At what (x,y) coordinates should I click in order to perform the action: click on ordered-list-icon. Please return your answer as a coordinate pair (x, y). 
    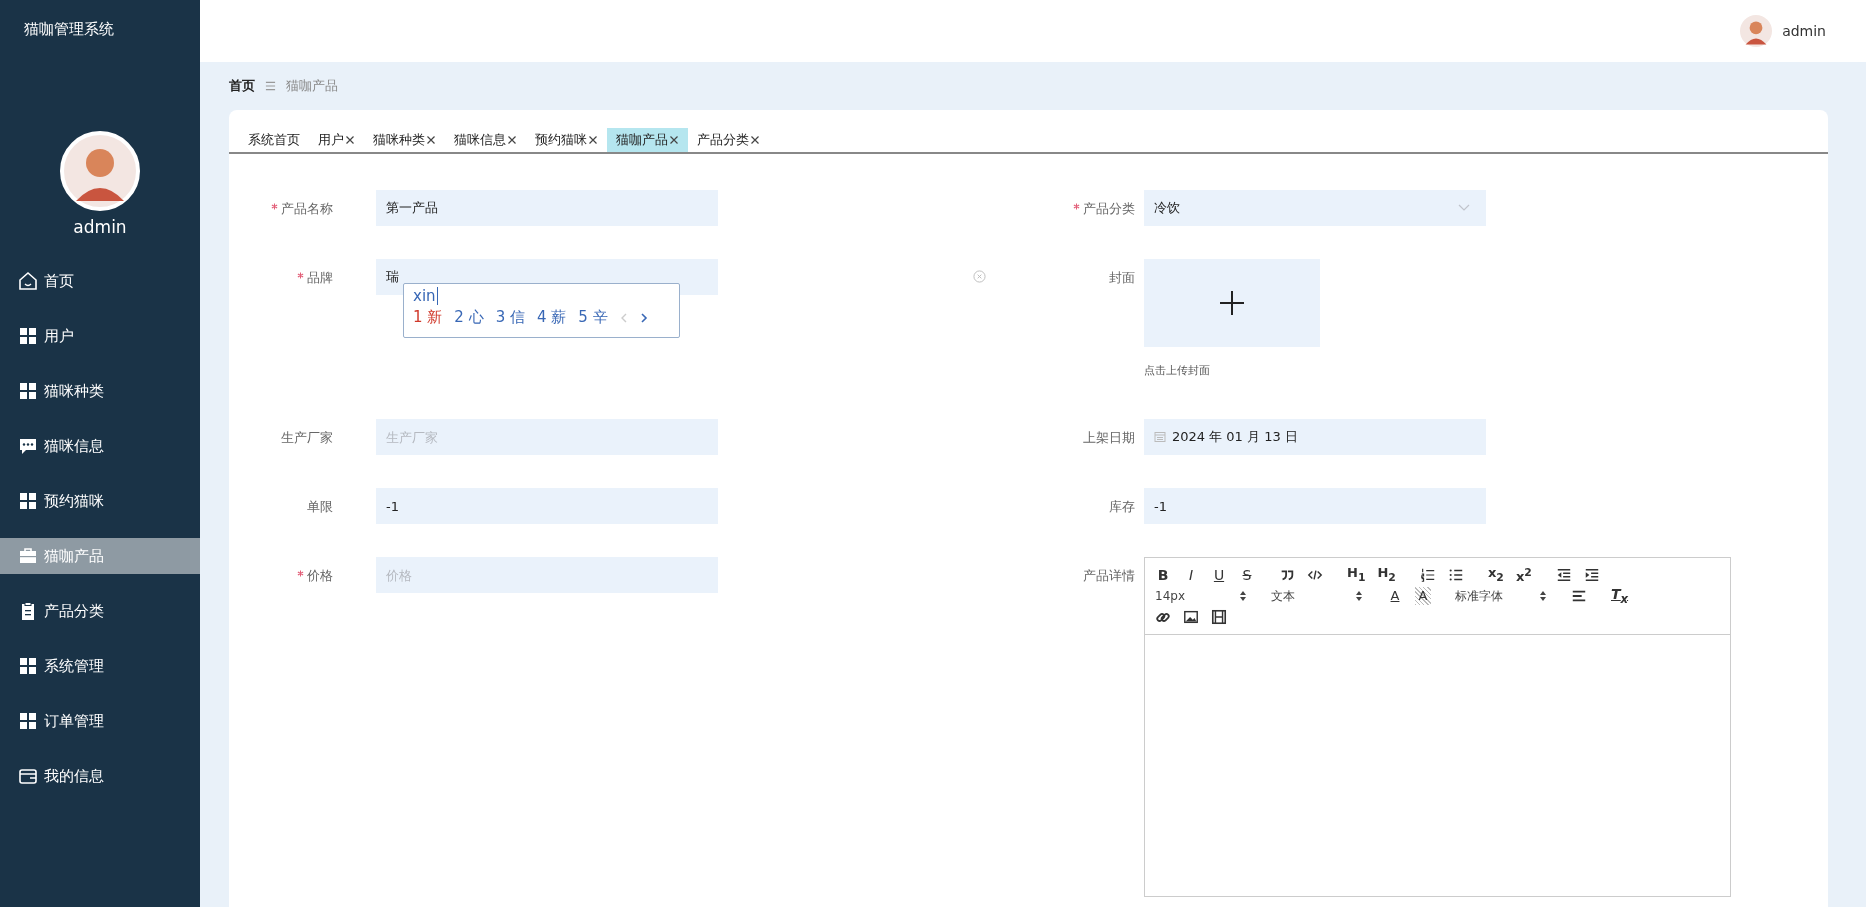
    Looking at the image, I should click on (1427, 575).